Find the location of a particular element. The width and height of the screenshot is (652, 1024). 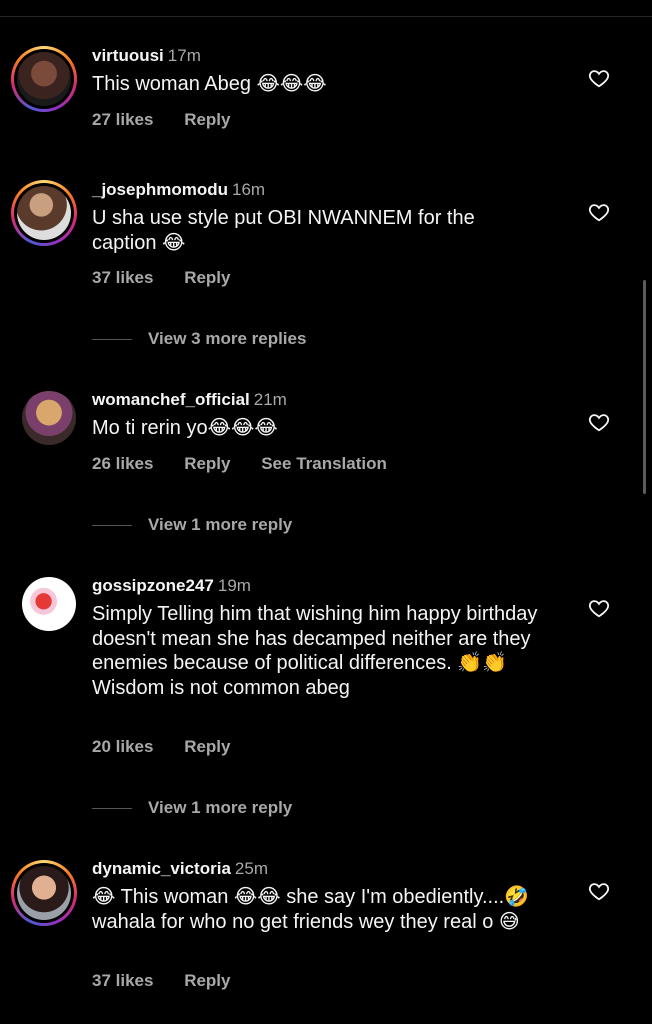

timestamp: 17m is located at coordinates (184, 55).